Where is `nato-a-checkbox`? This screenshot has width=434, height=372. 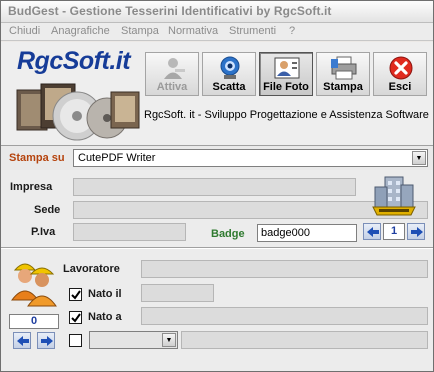
nato-a-checkbox is located at coordinates (75, 317).